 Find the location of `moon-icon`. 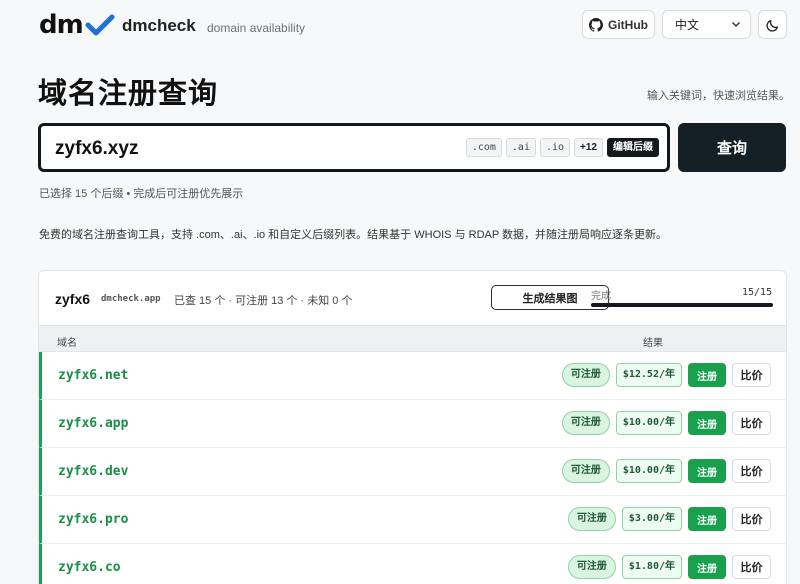

moon-icon is located at coordinates (771, 25).